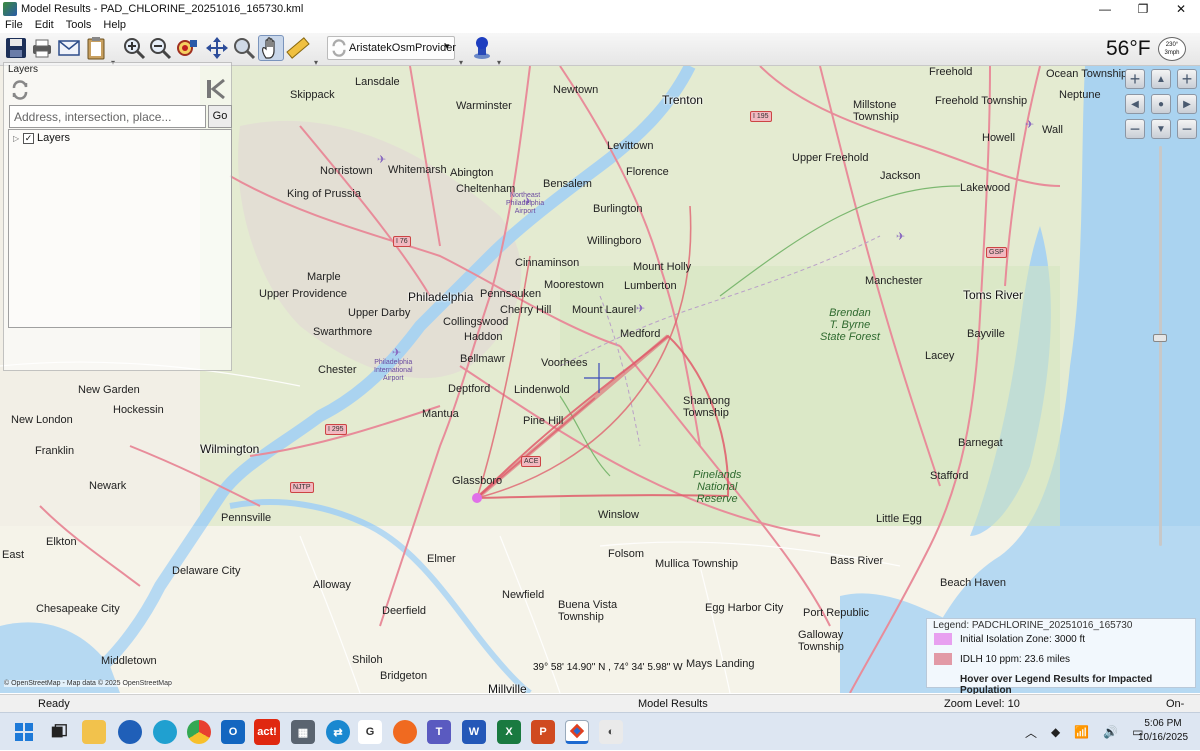 The height and width of the screenshot is (751, 1200). Describe the element at coordinates (393, 370) in the screenshot. I see `airport-label: Philadelphia International Airport` at that location.